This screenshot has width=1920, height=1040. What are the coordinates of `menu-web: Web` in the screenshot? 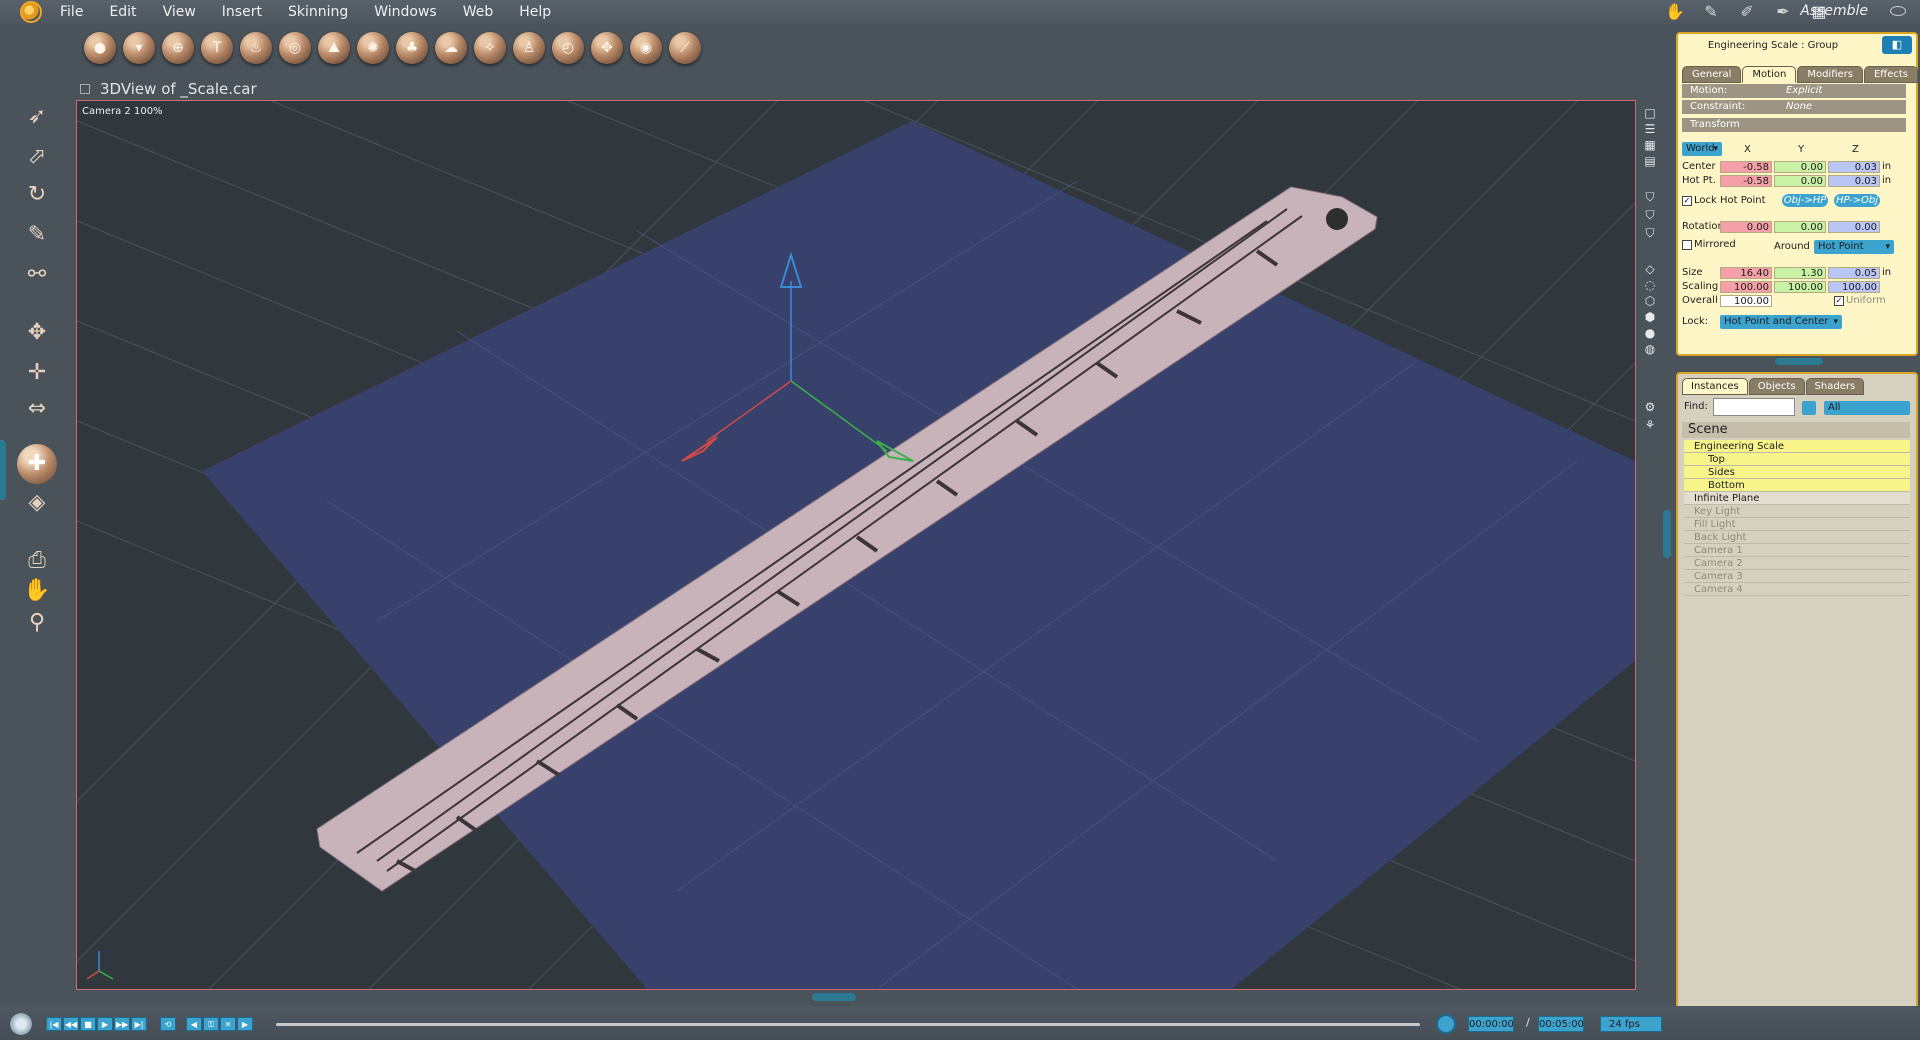 It's located at (478, 12).